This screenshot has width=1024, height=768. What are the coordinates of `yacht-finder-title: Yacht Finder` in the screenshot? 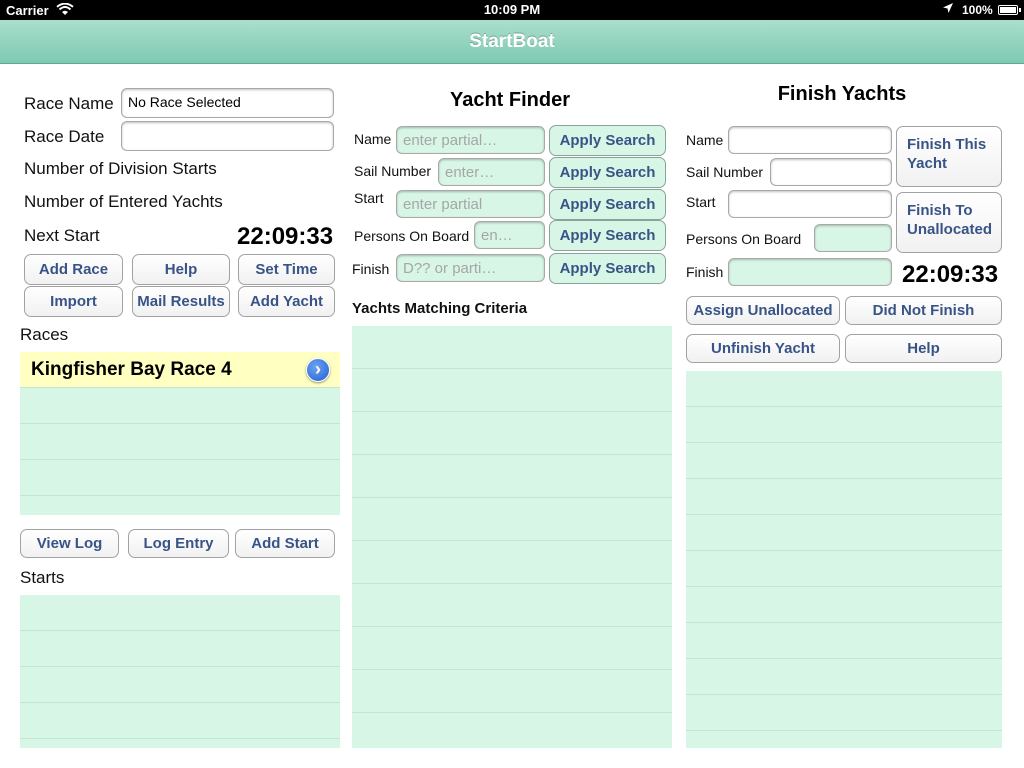 It's located at (510, 100).